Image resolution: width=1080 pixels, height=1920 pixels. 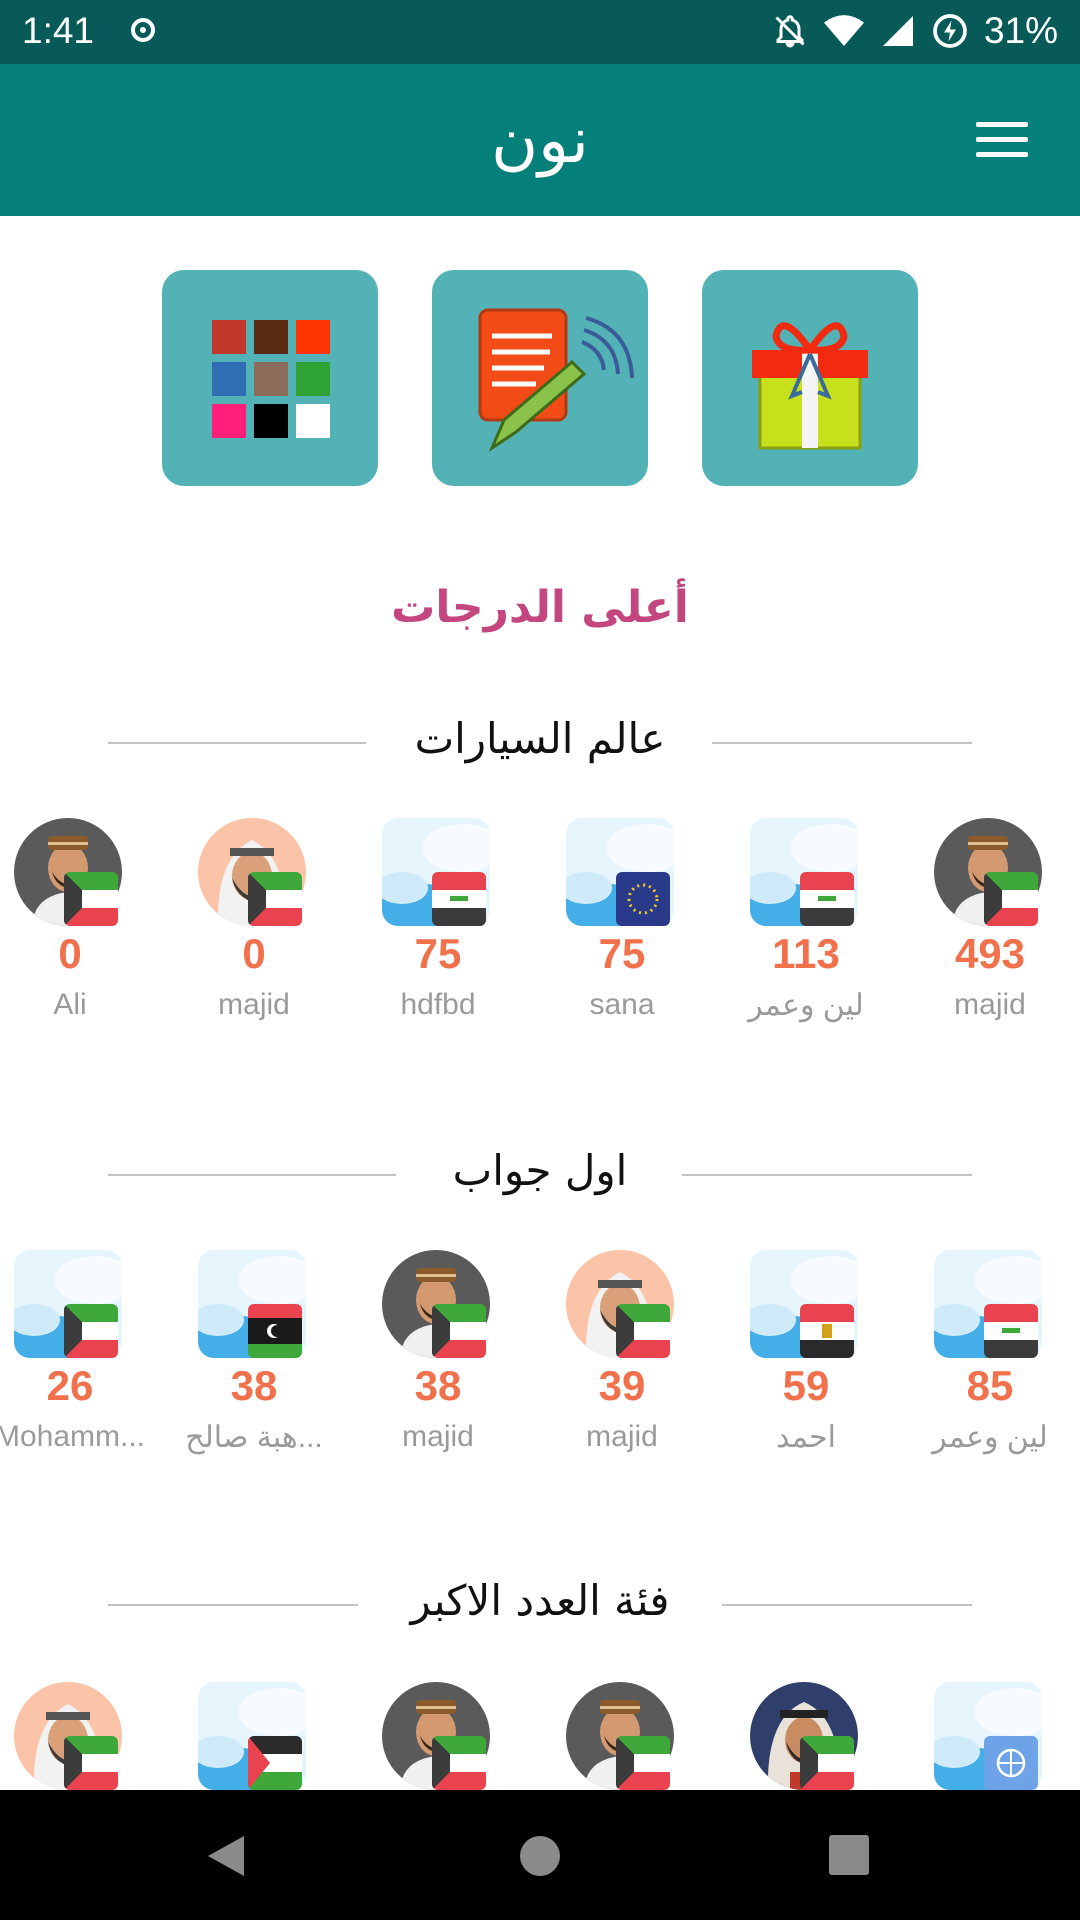 I want to click on navigation-bar, so click(x=540, y=1855).